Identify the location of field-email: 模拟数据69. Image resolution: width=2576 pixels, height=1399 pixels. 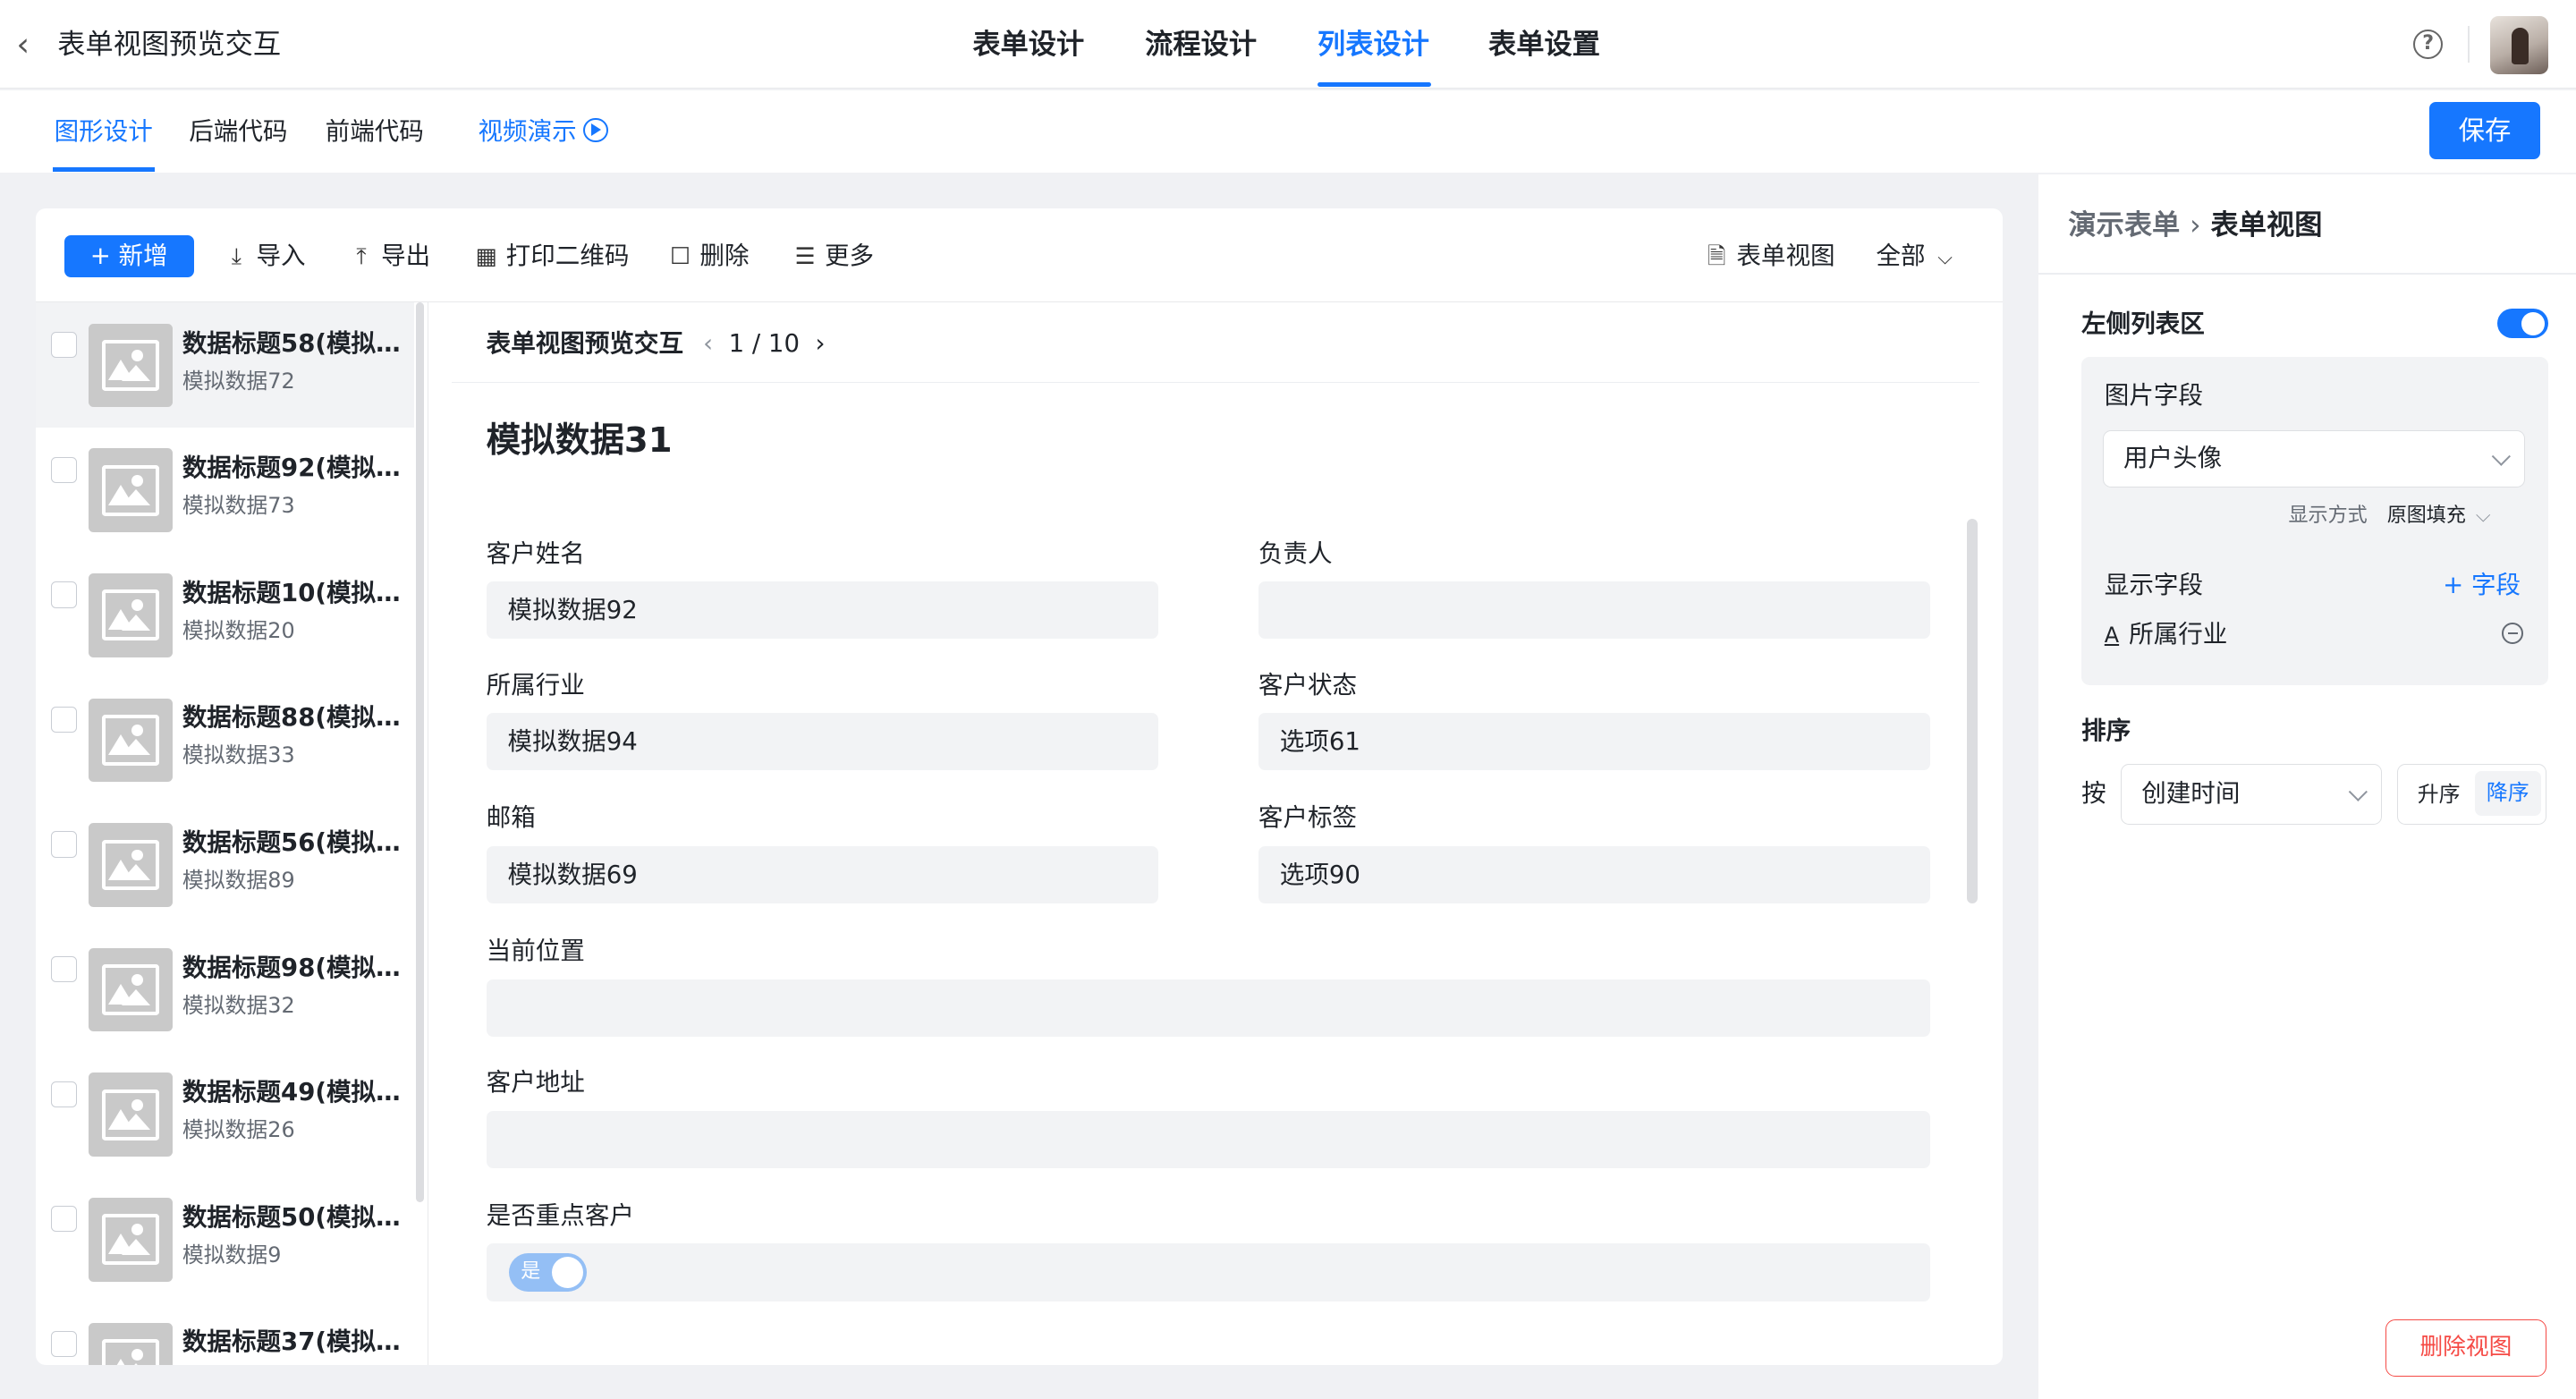
(822, 874).